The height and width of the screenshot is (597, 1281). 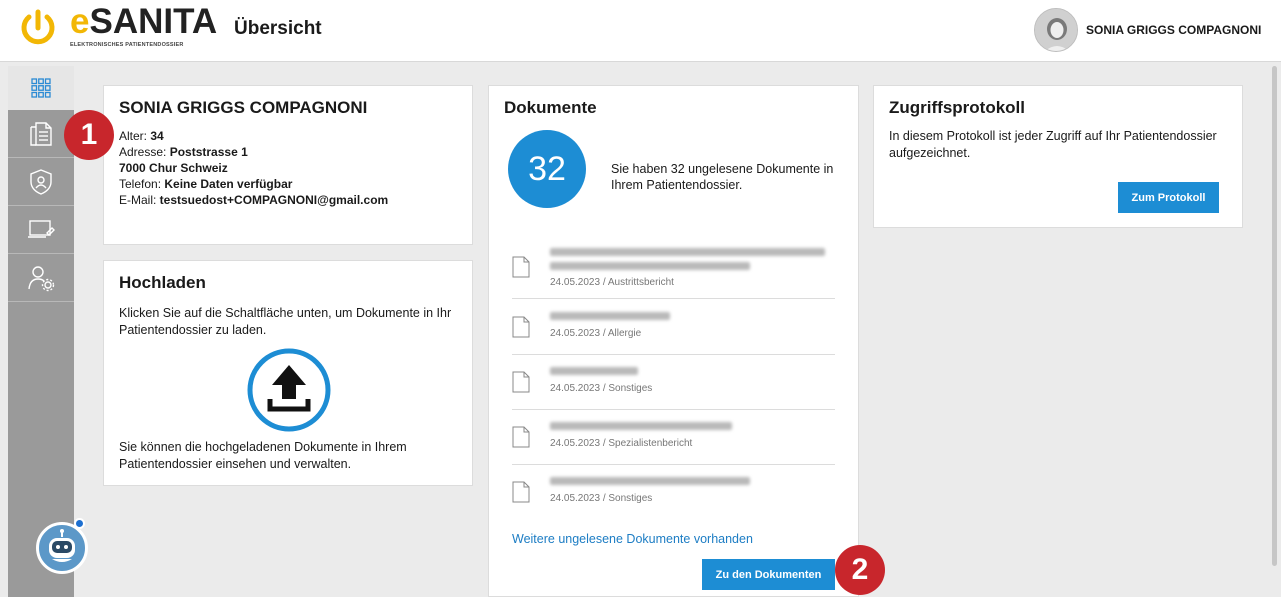 What do you see at coordinates (208, 152) in the screenshot?
I see `address-line1: Poststrasse 1` at bounding box center [208, 152].